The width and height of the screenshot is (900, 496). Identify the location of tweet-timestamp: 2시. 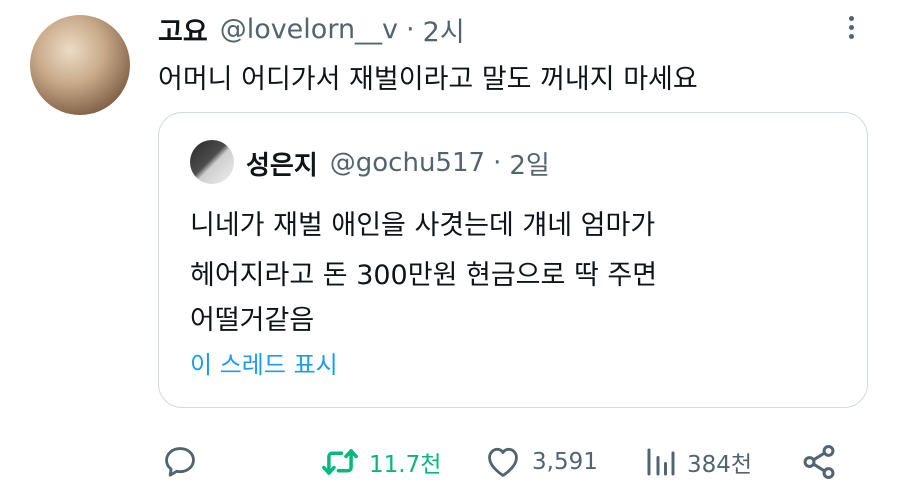
(444, 29).